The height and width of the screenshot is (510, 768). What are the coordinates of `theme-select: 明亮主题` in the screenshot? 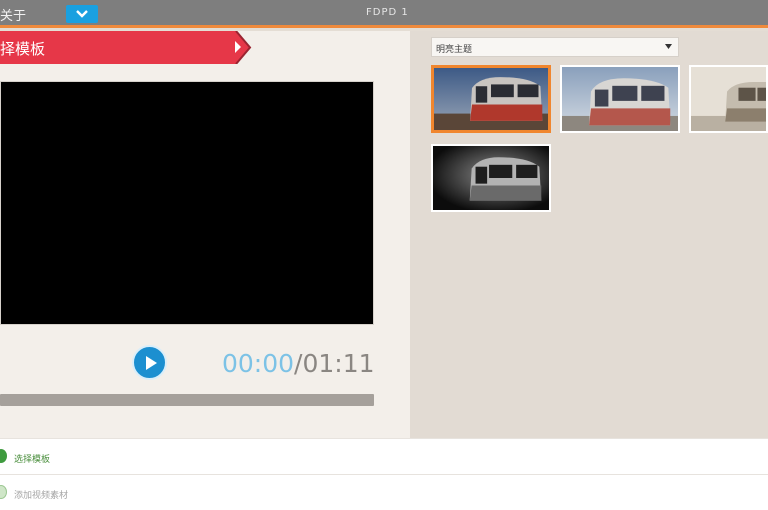 It's located at (555, 47).